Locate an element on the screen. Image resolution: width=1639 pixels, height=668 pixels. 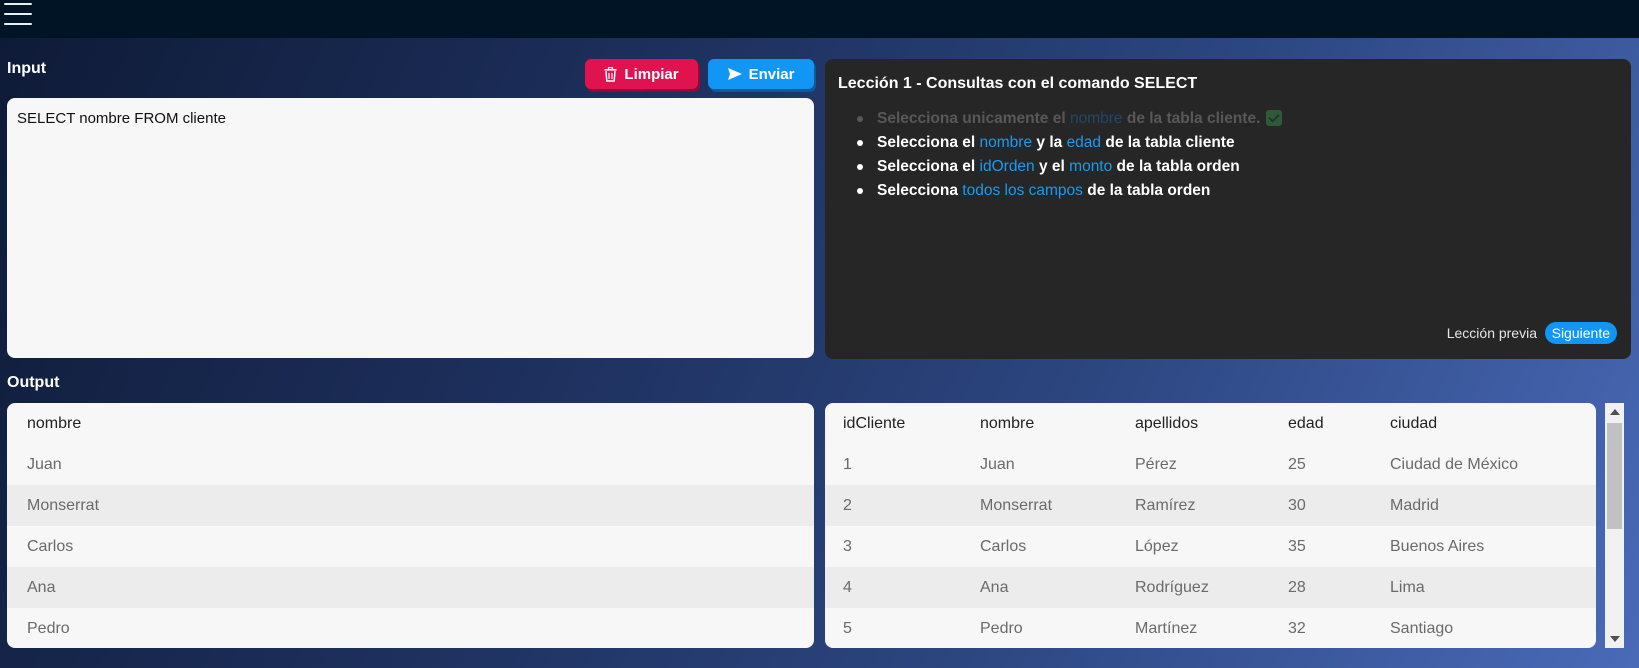
table-cell: 4 is located at coordinates (847, 587).